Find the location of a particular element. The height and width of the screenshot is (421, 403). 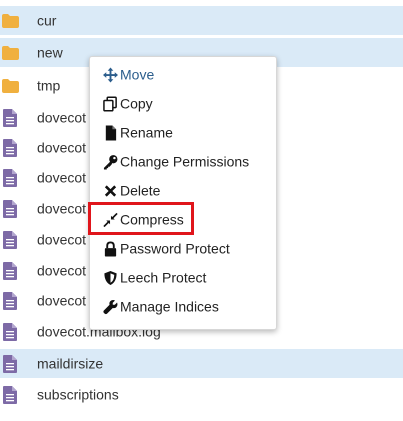

copy-icon is located at coordinates (110, 104).